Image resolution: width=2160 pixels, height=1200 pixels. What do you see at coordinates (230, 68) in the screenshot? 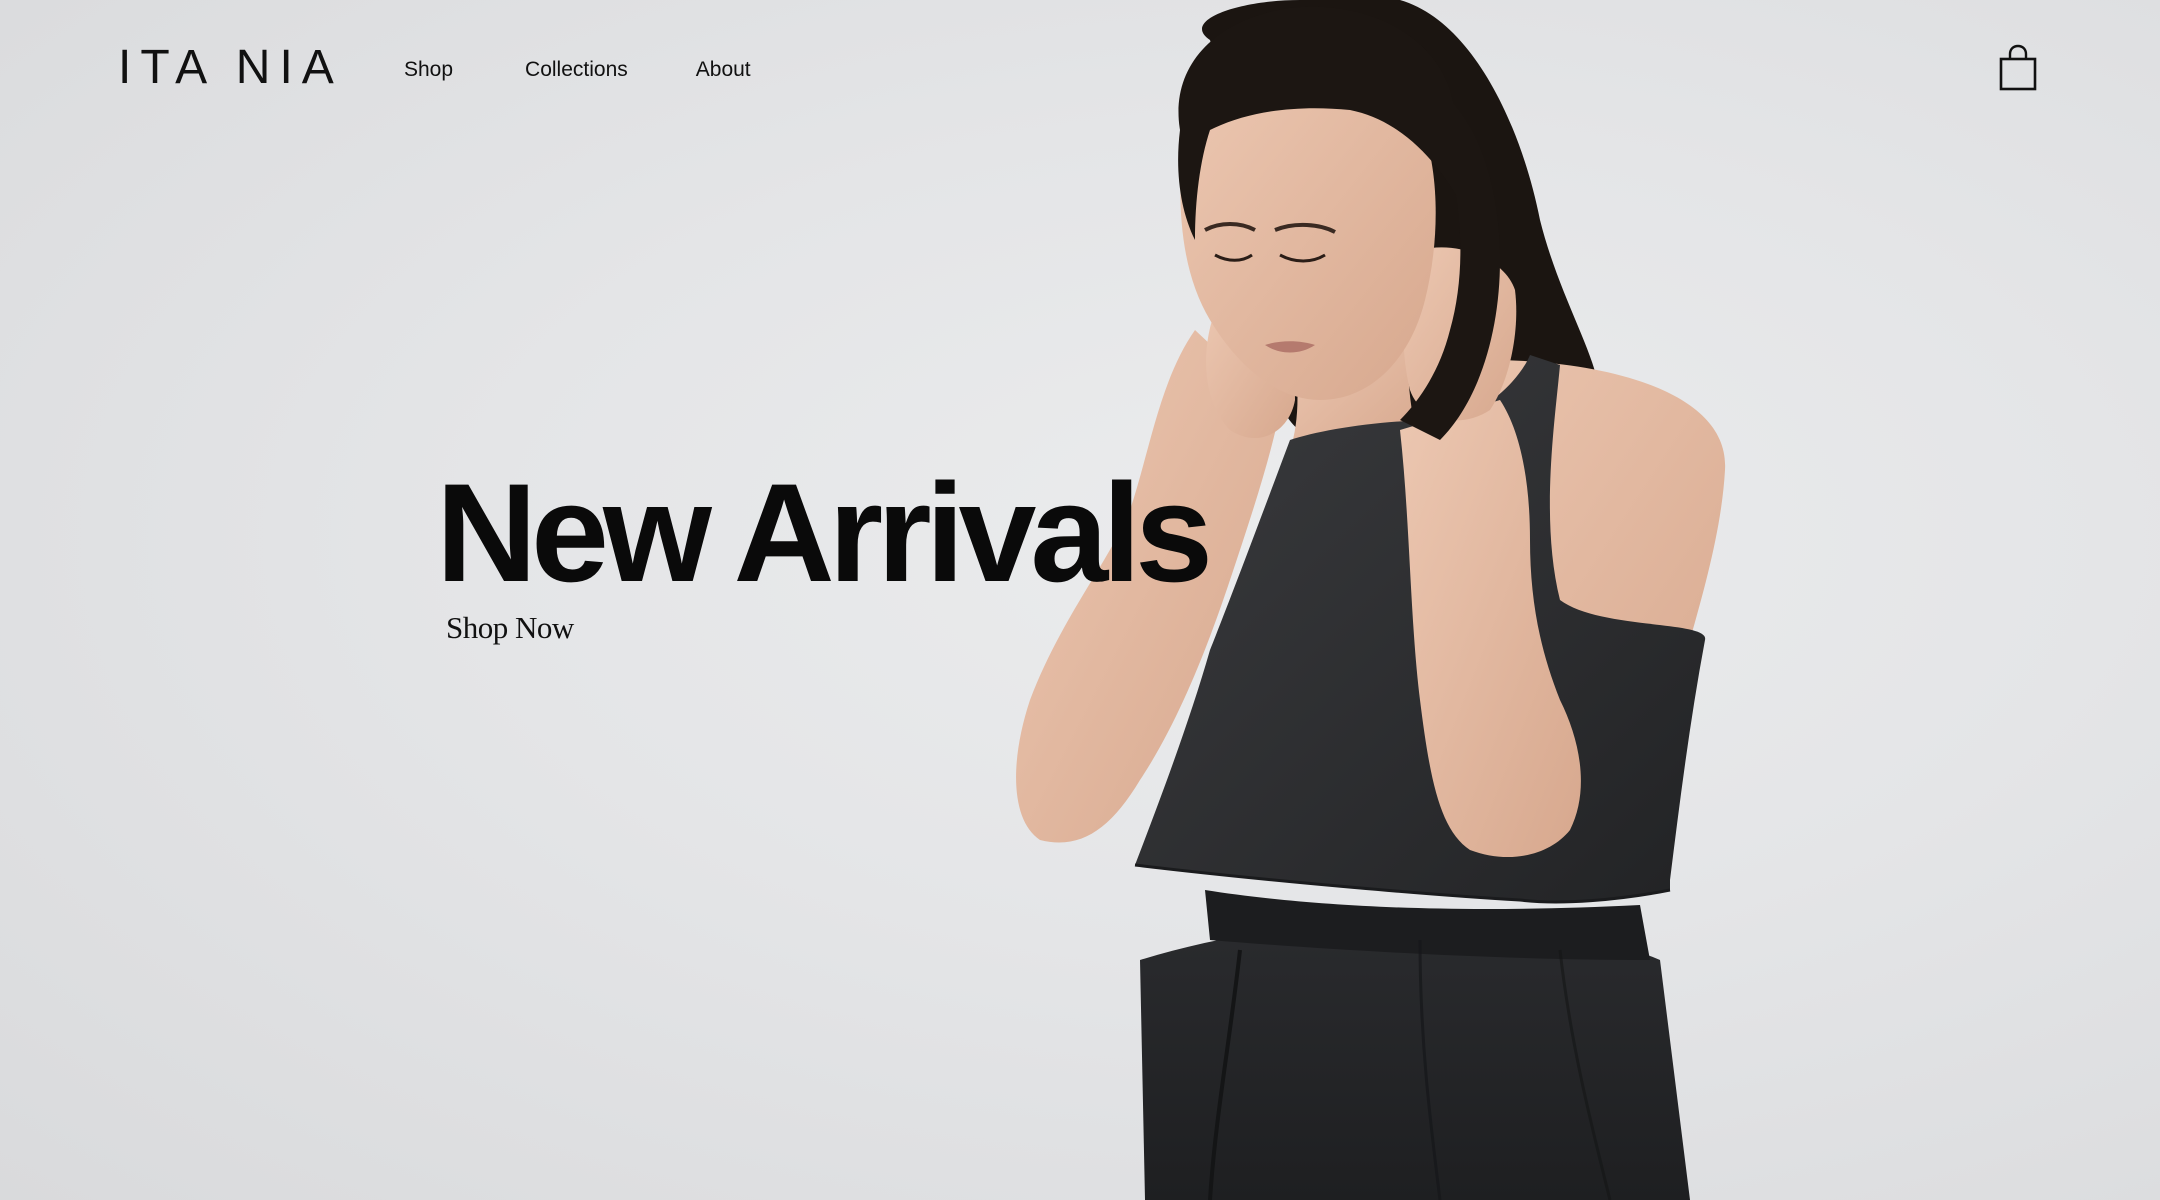
I see `brand-logo: ITA NIA` at bounding box center [230, 68].